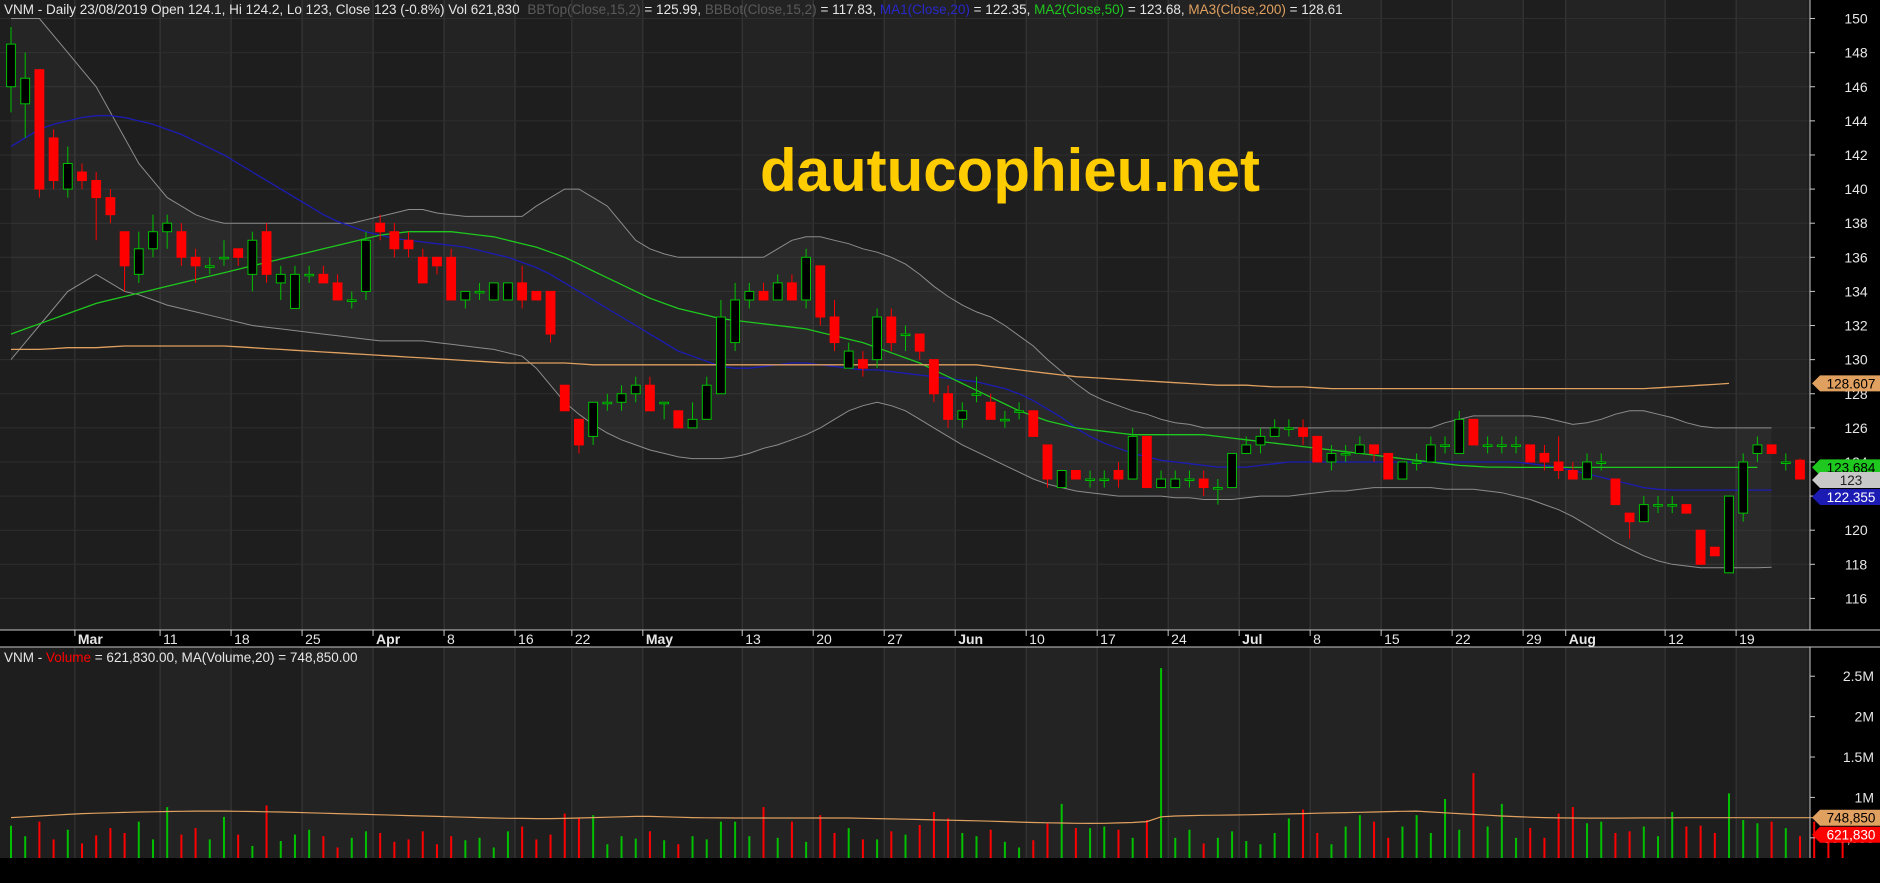 The width and height of the screenshot is (1880, 883). I want to click on x-tick-label: Jul, so click(1252, 639).